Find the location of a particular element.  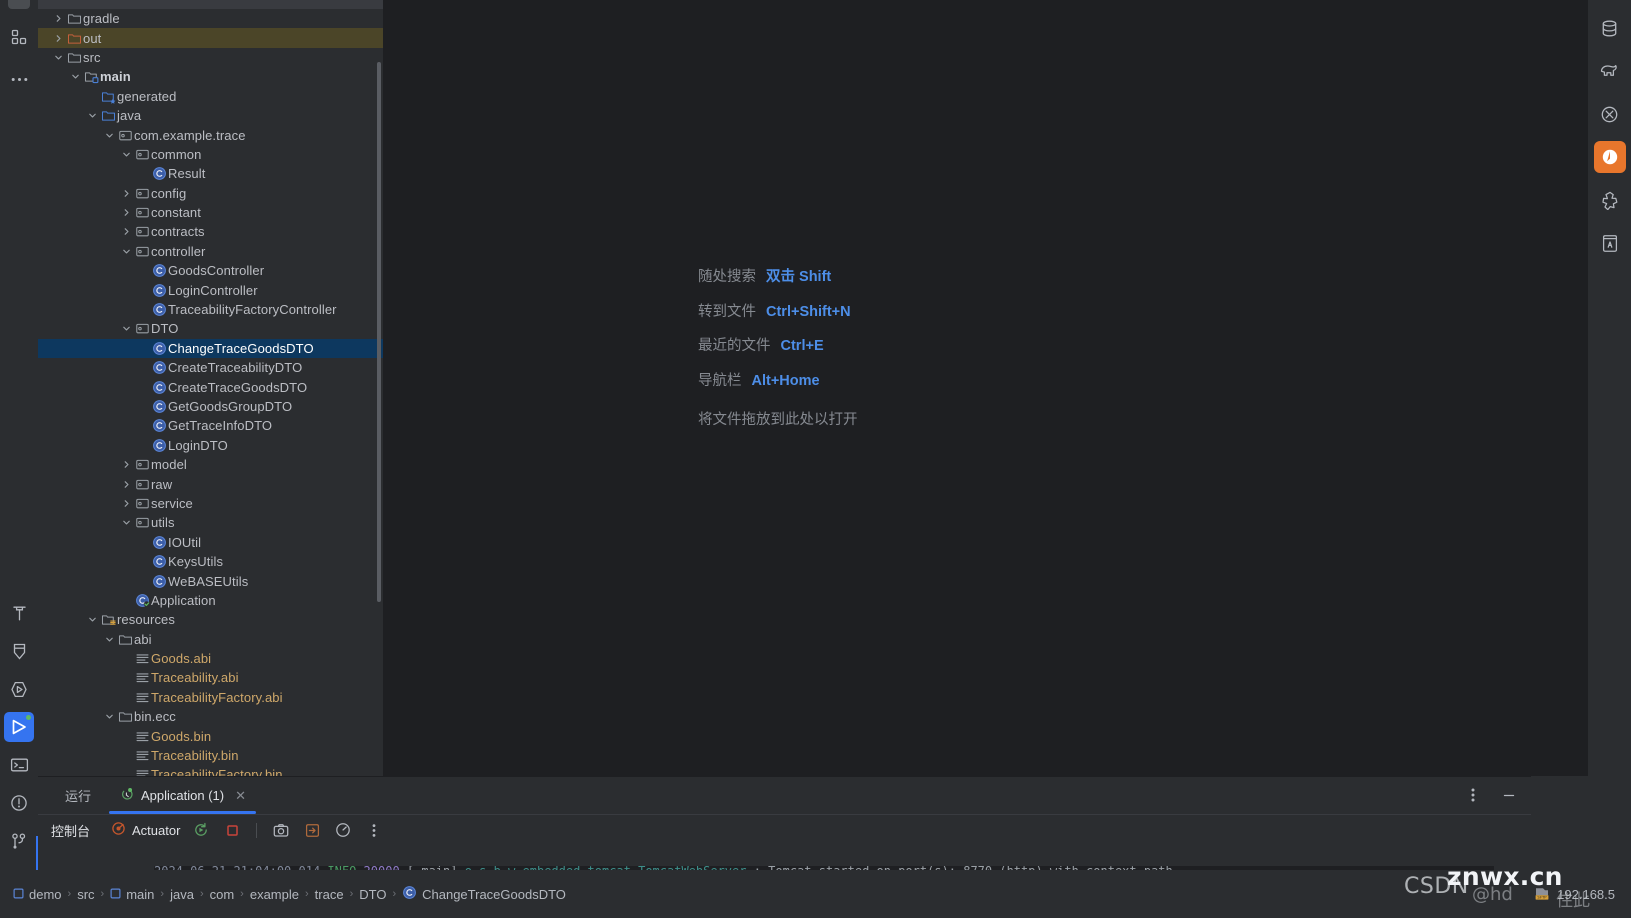

tree-row: abi is located at coordinates (210, 639).